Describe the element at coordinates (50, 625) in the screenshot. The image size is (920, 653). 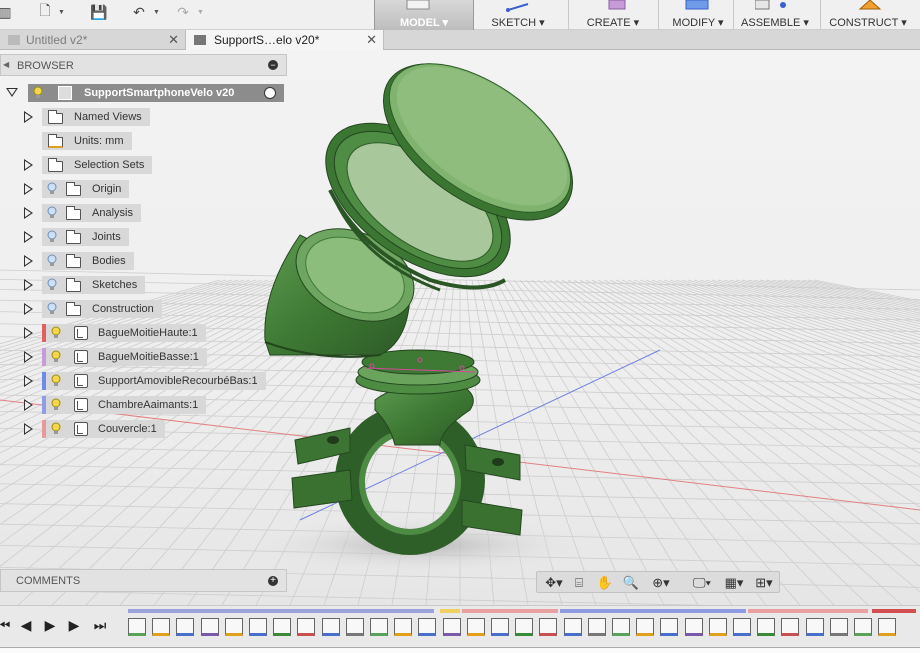
I see `play-icon: ▶` at that location.